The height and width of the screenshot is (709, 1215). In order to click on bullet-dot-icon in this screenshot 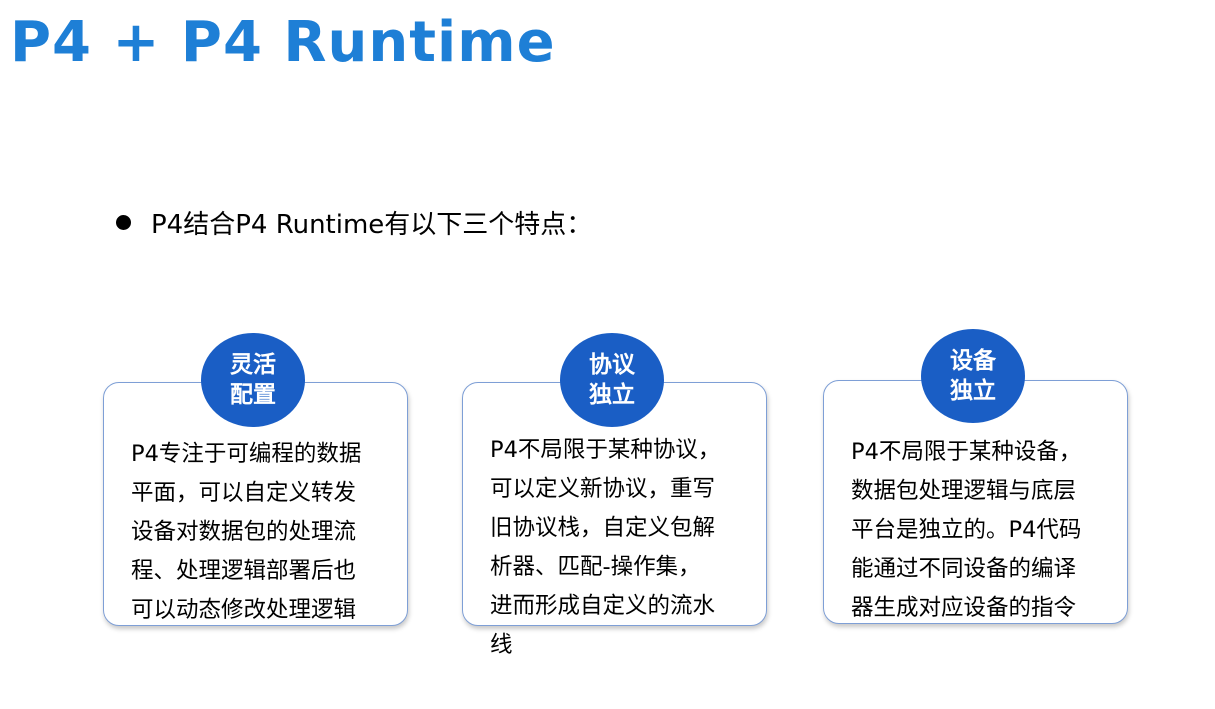, I will do `click(123, 222)`.